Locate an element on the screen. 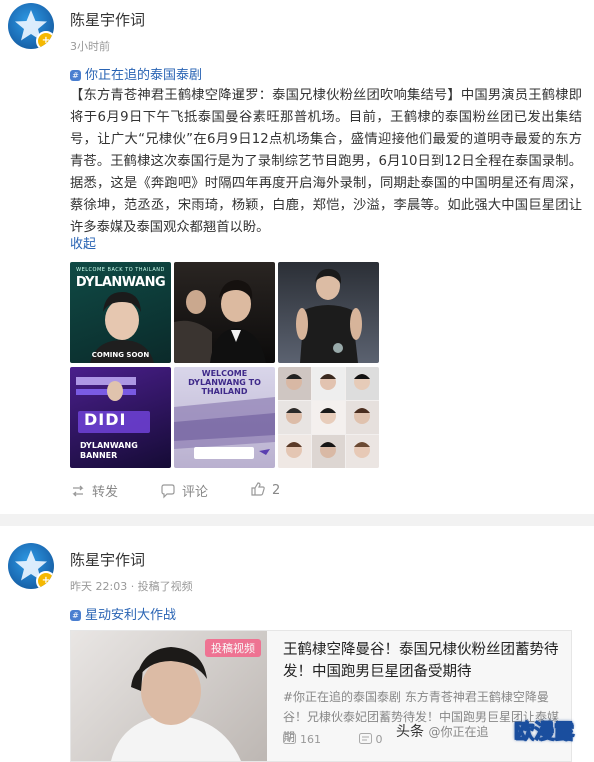 The width and height of the screenshot is (594, 762). collapse-link: 收起 is located at coordinates (83, 242).